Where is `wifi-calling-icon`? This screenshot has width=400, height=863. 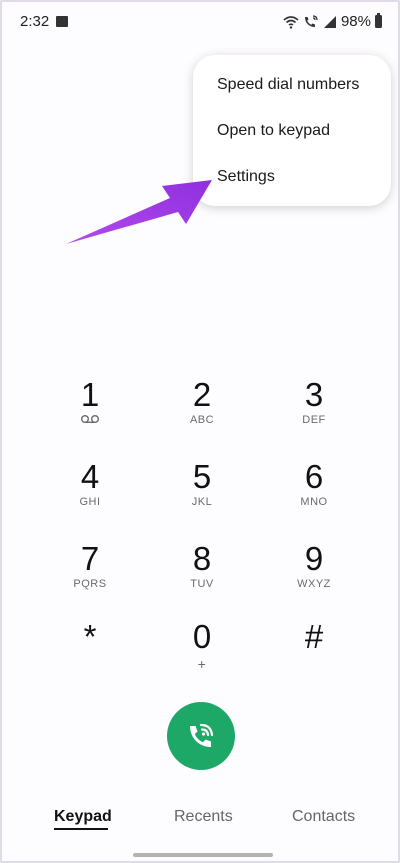 wifi-calling-icon is located at coordinates (311, 20).